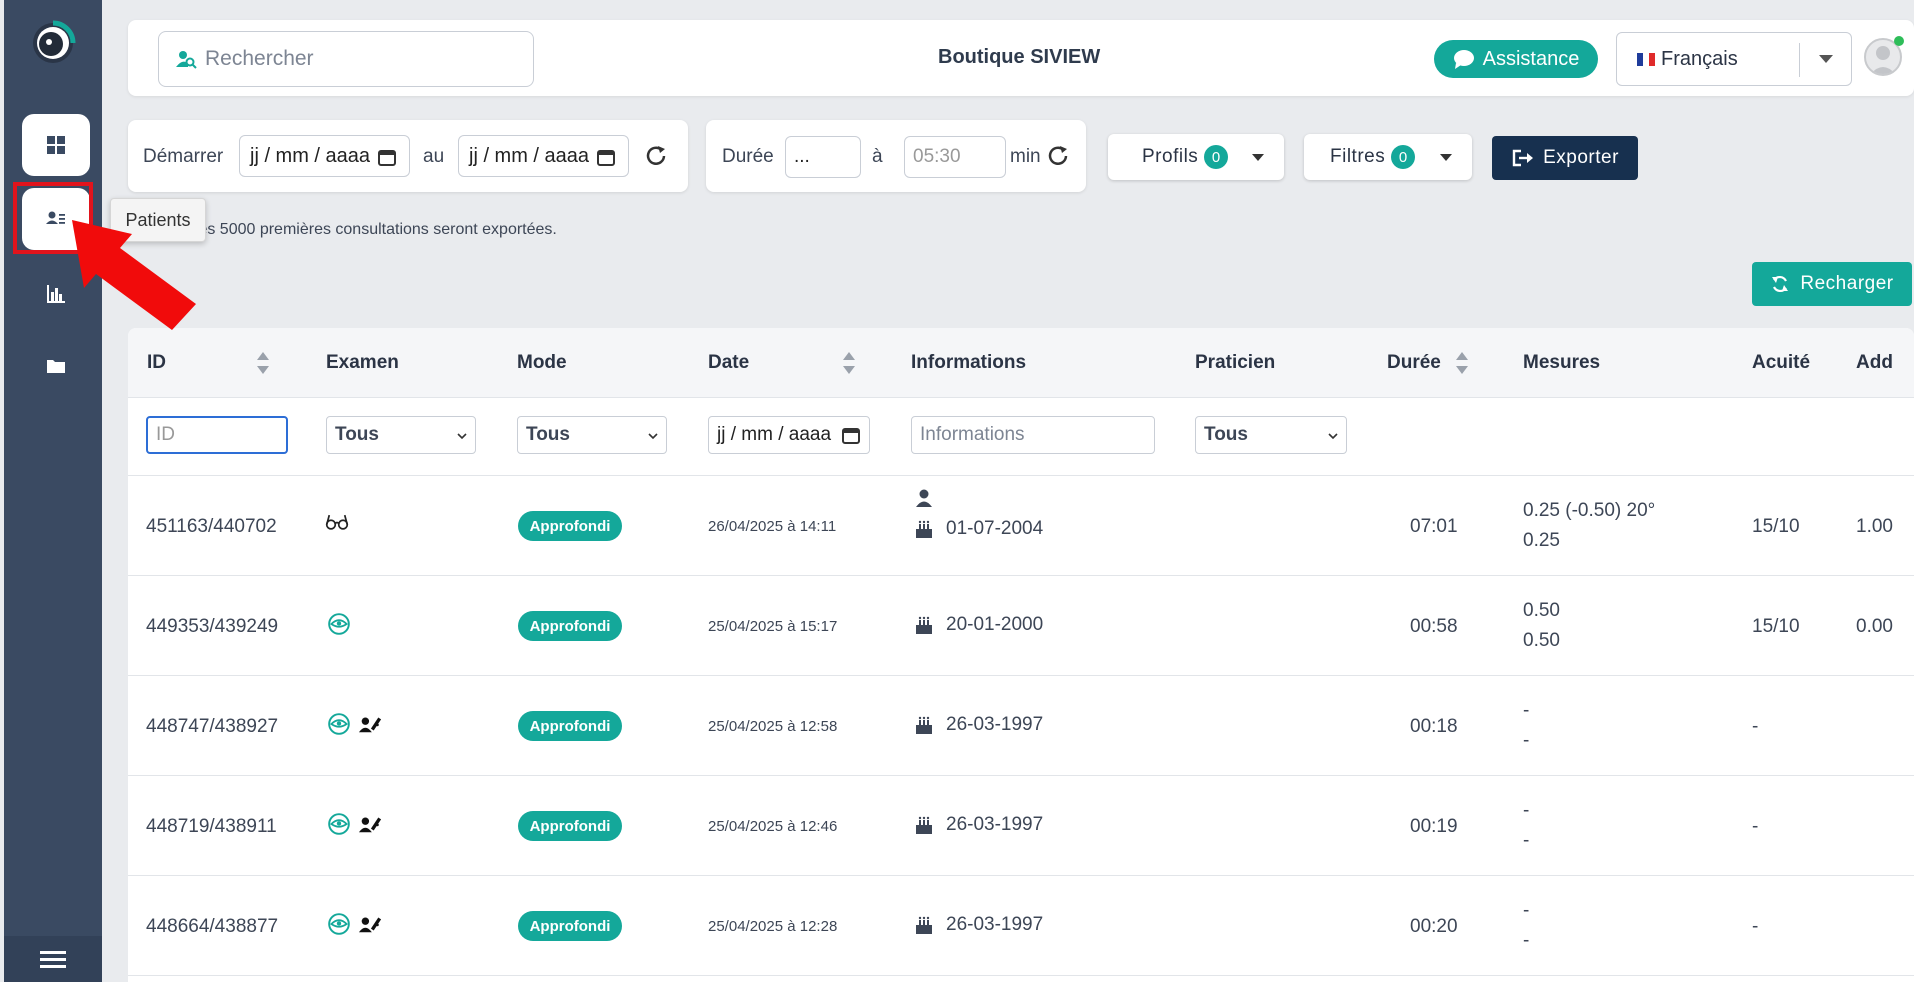  Describe the element at coordinates (1780, 284) in the screenshot. I see `sync-icon` at that location.